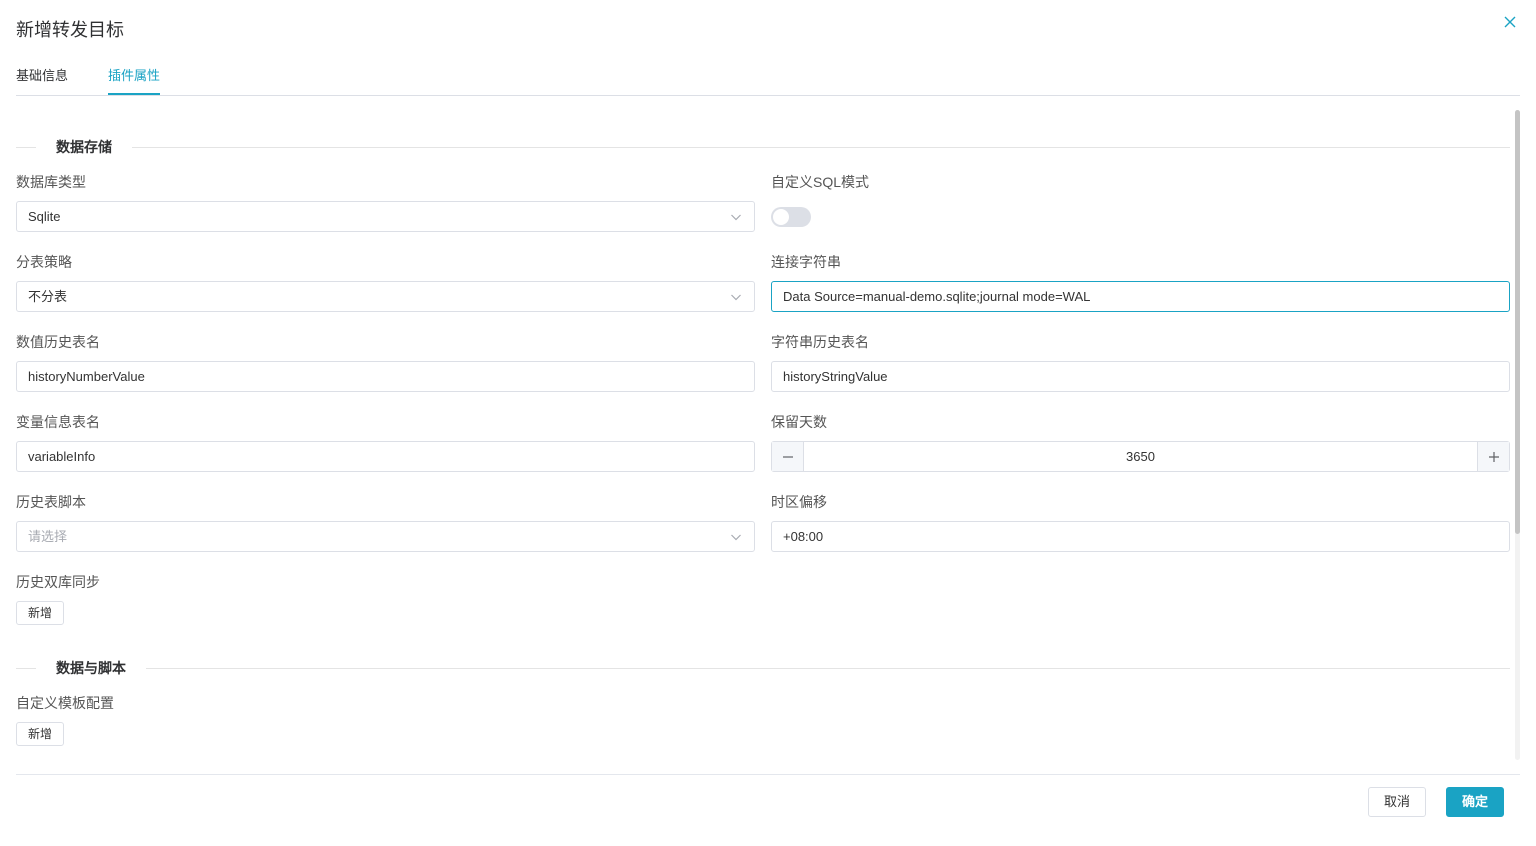 The height and width of the screenshot is (846, 1536). I want to click on variable-info-table-input: variableInfo, so click(385, 456).